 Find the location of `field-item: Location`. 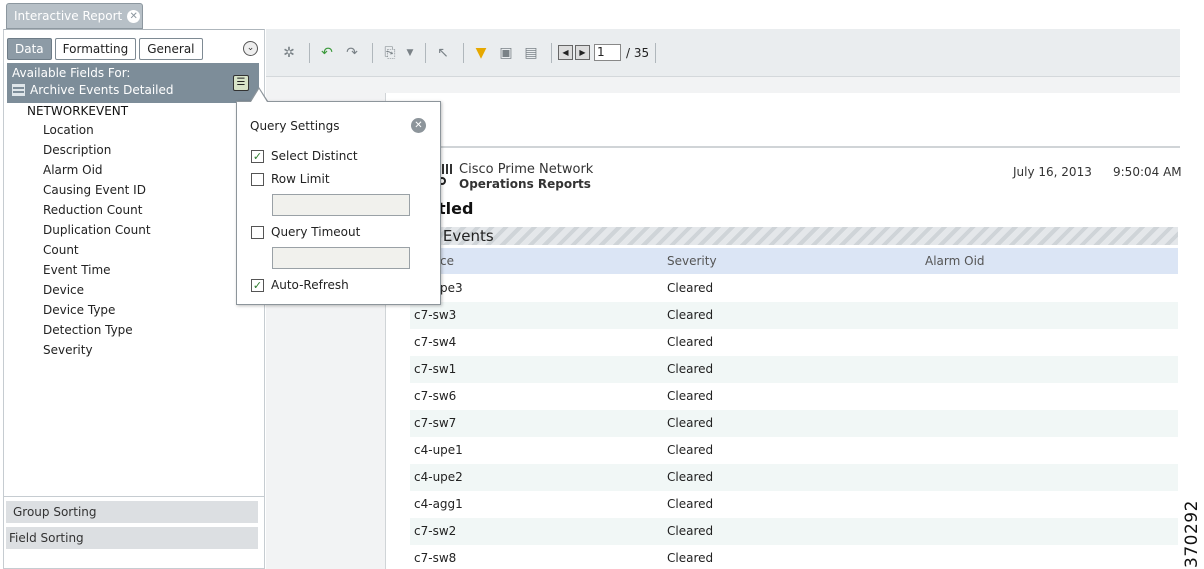

field-item: Location is located at coordinates (97, 130).